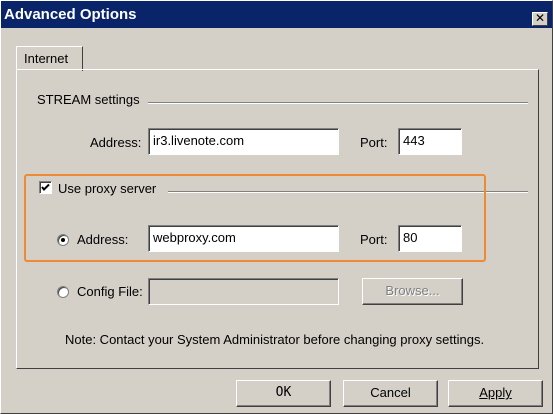 The image size is (553, 414). Describe the element at coordinates (338, 103) in the screenshot. I see `stream-settings-separator` at that location.